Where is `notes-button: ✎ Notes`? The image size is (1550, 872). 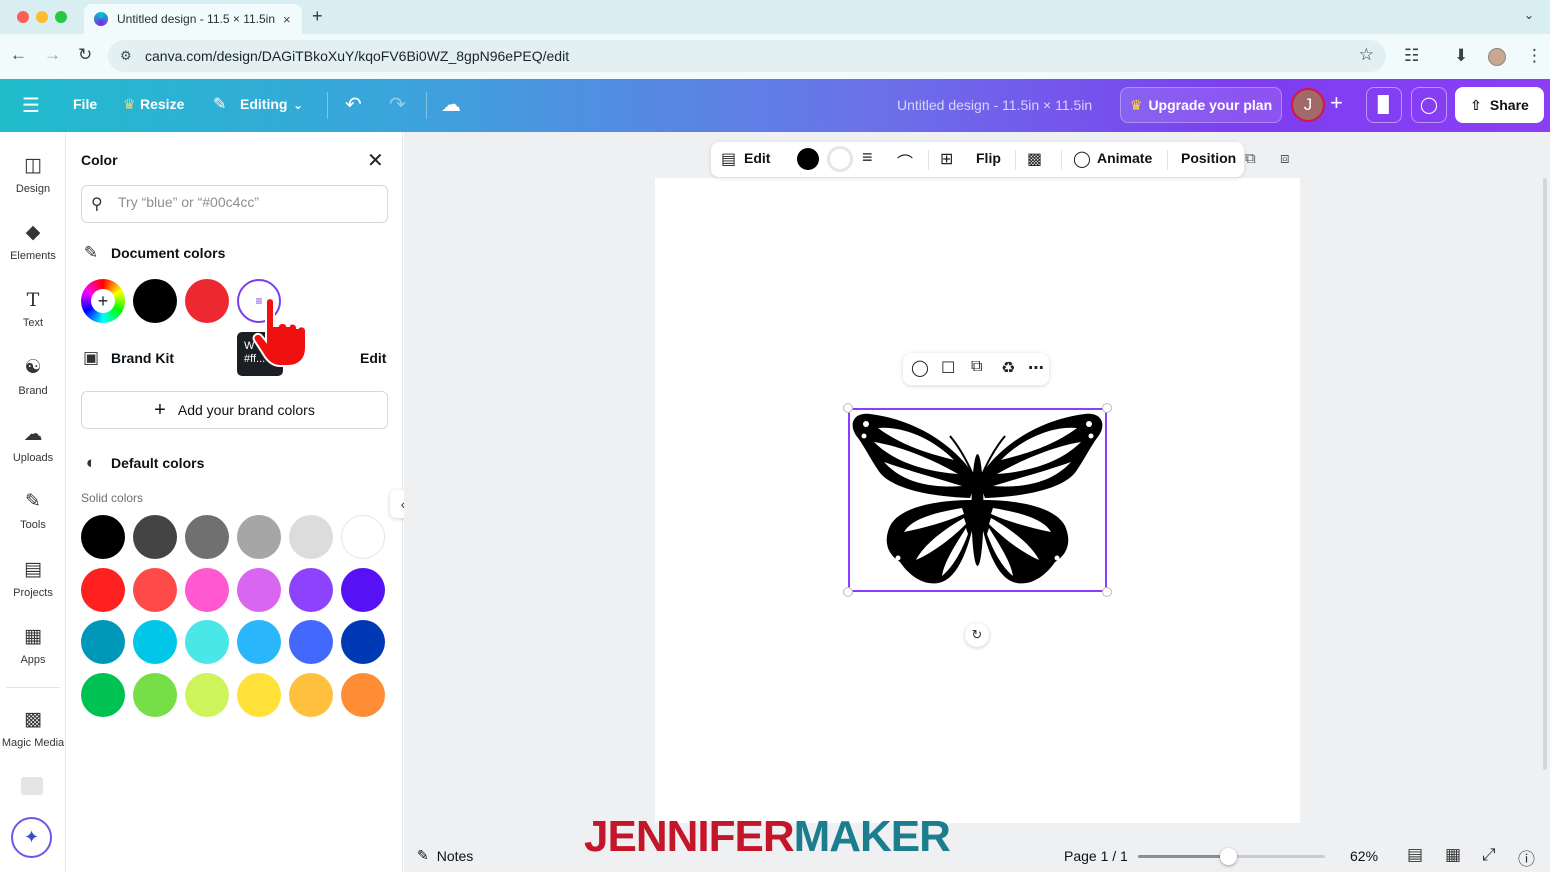
notes-button: ✎ Notes is located at coordinates (445, 855).